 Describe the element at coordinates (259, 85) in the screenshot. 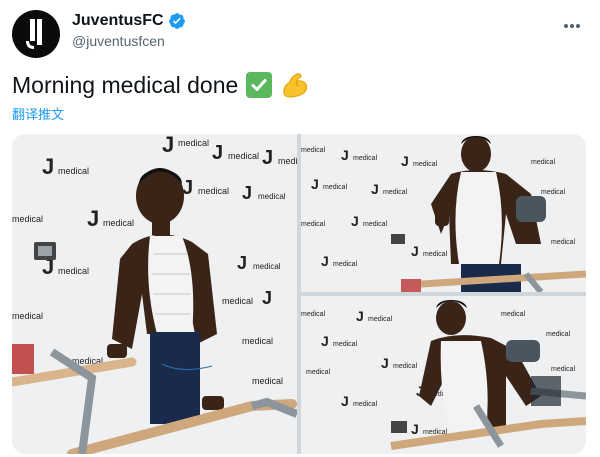

I see `check-mark-icon` at that location.